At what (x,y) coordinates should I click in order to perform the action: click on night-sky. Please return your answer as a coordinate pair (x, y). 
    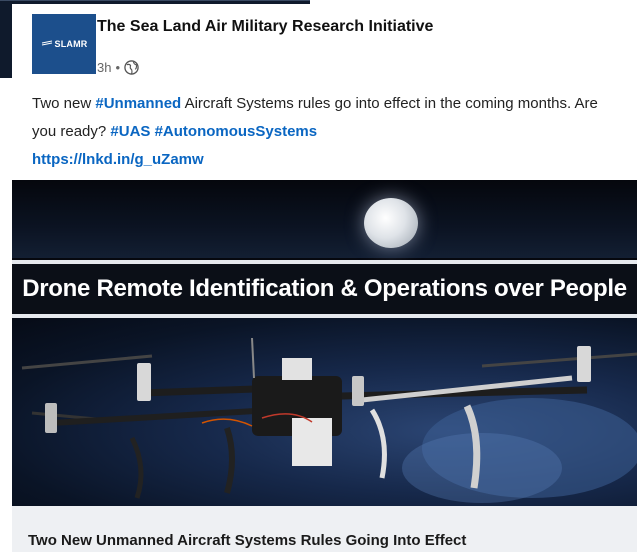
    Looking at the image, I should click on (324, 219).